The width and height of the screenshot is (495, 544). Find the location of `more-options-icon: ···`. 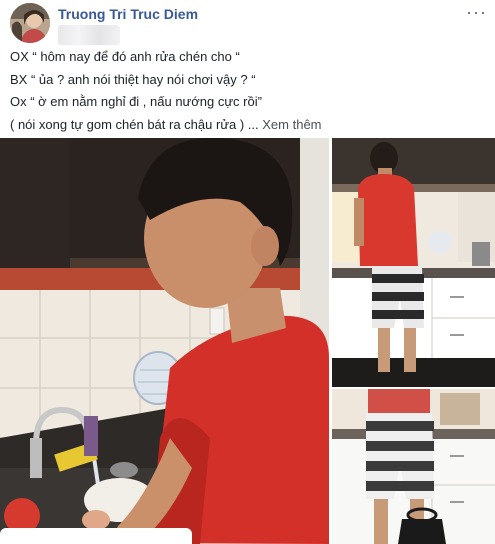

more-options-icon: ··· is located at coordinates (476, 12).